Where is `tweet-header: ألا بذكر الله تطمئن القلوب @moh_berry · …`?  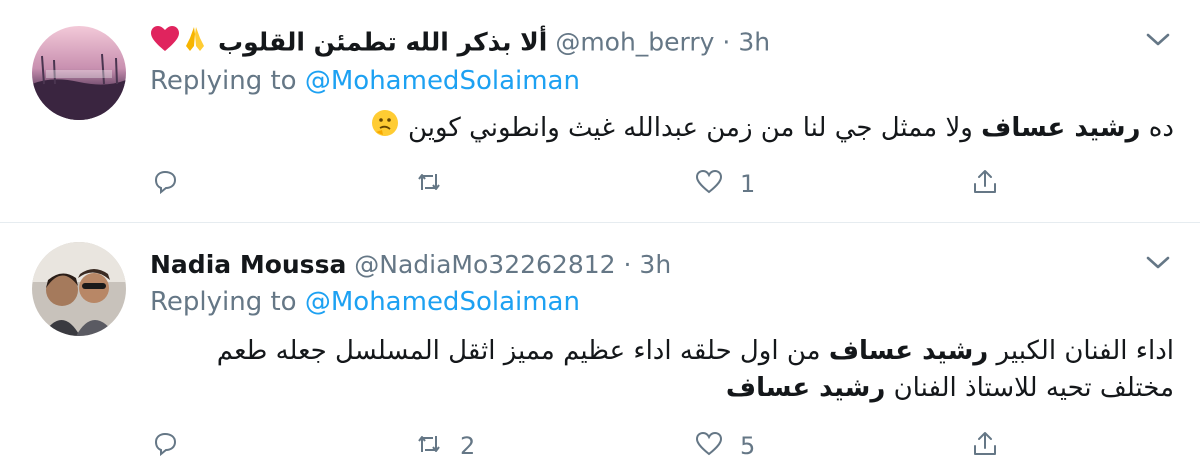
tweet-header: ألا بذكر الله تطمئن القلوب @moh_berry · … is located at coordinates (645, 41).